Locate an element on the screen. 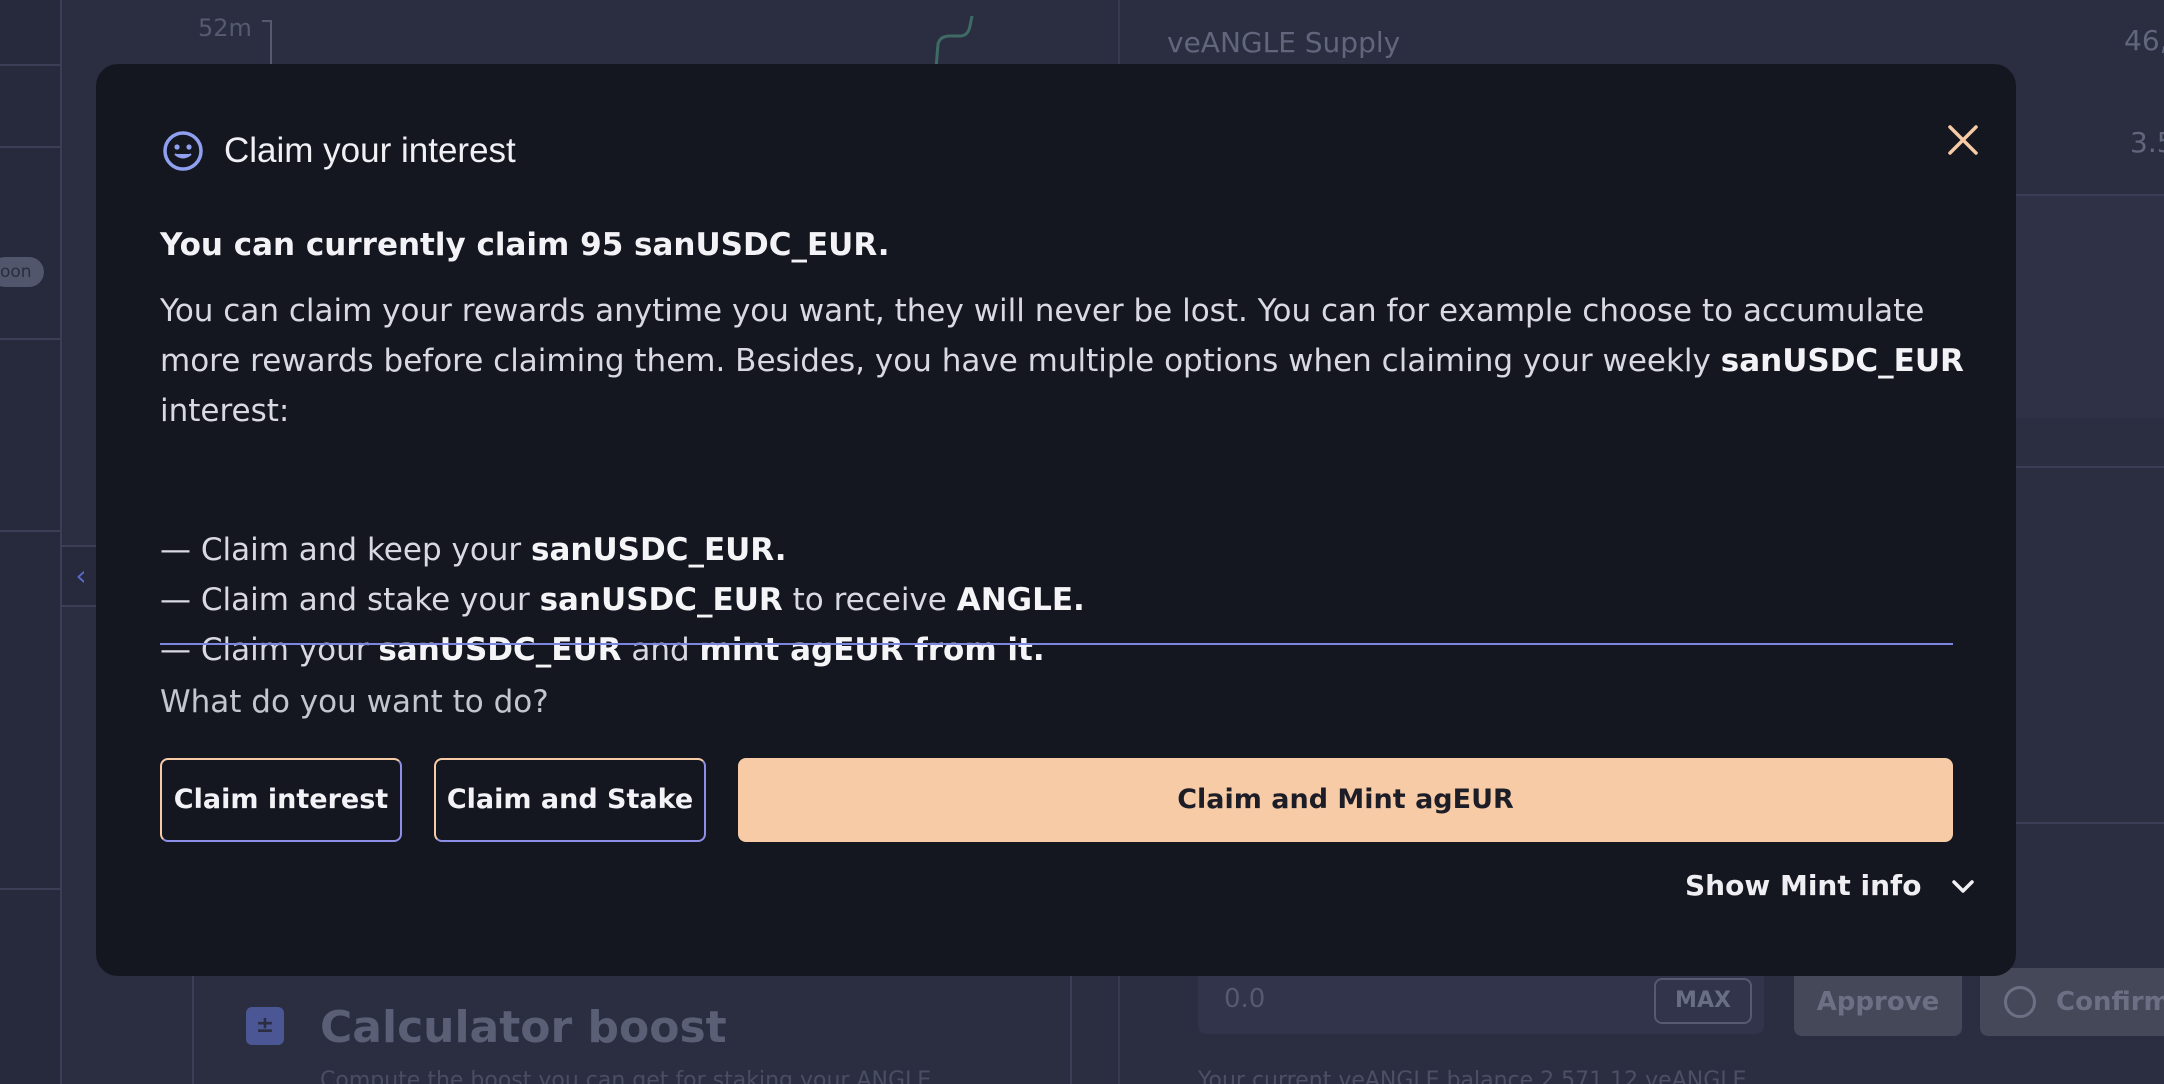 The image size is (2164, 1084). approve-button: Approve is located at coordinates (1878, 1002).